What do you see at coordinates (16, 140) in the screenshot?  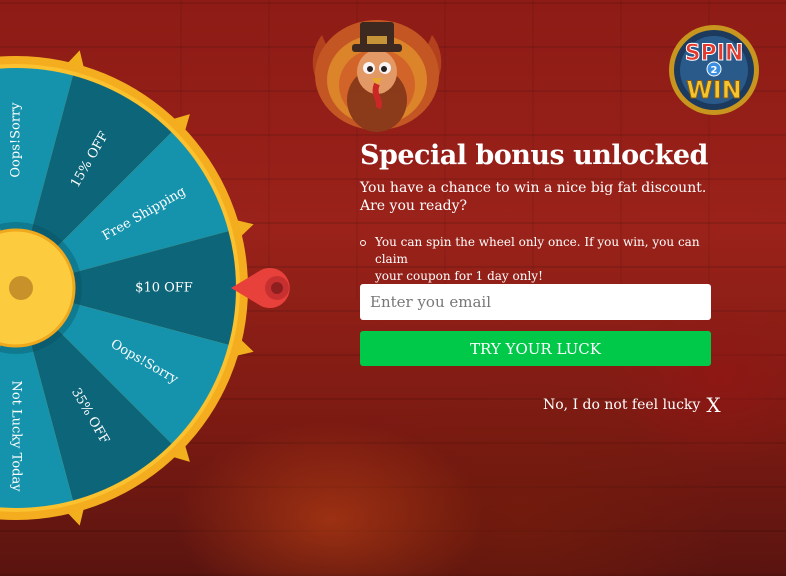 I see `wheel-segment-label: Oops!Sorry` at bounding box center [16, 140].